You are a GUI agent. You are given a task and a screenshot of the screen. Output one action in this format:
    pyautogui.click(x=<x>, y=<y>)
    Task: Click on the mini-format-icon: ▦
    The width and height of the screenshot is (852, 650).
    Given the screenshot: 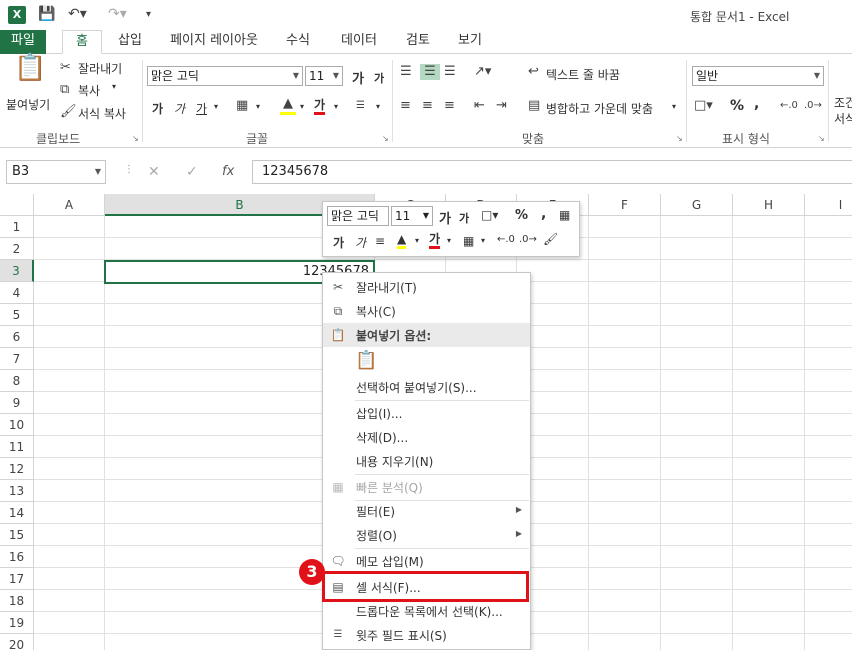 What is the action you would take?
    pyautogui.click(x=564, y=215)
    